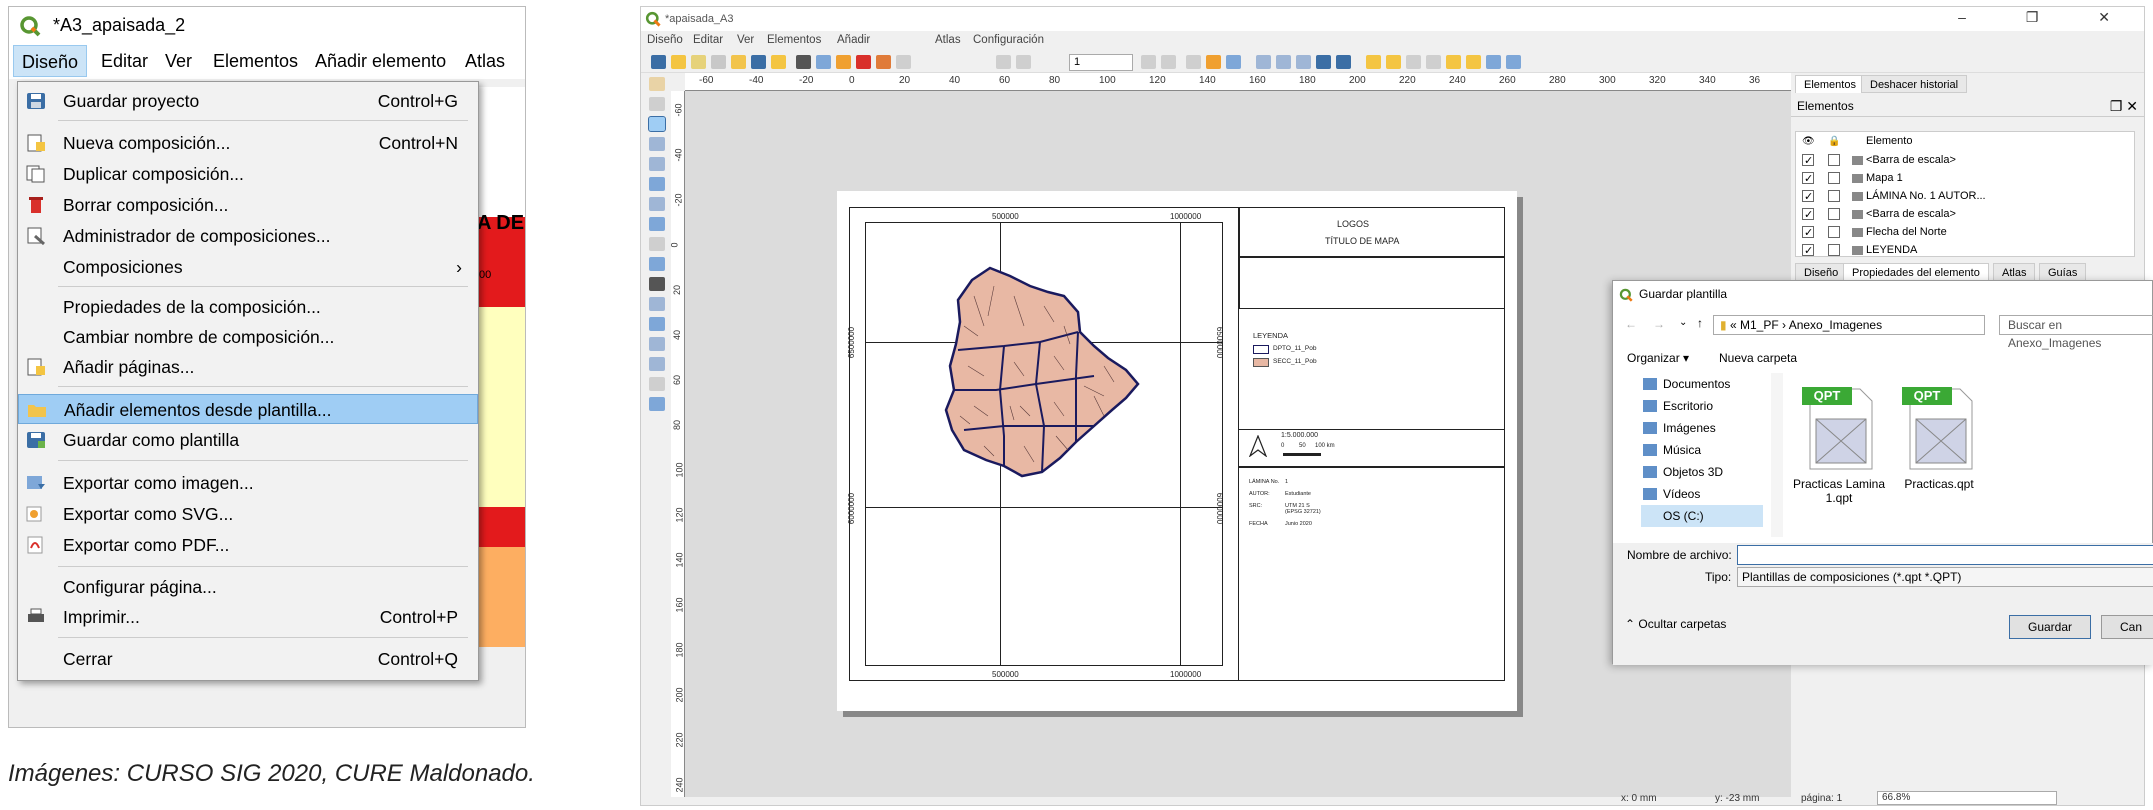  Describe the element at coordinates (1233, 62) in the screenshot. I see `atlas-settings-icon` at that location.